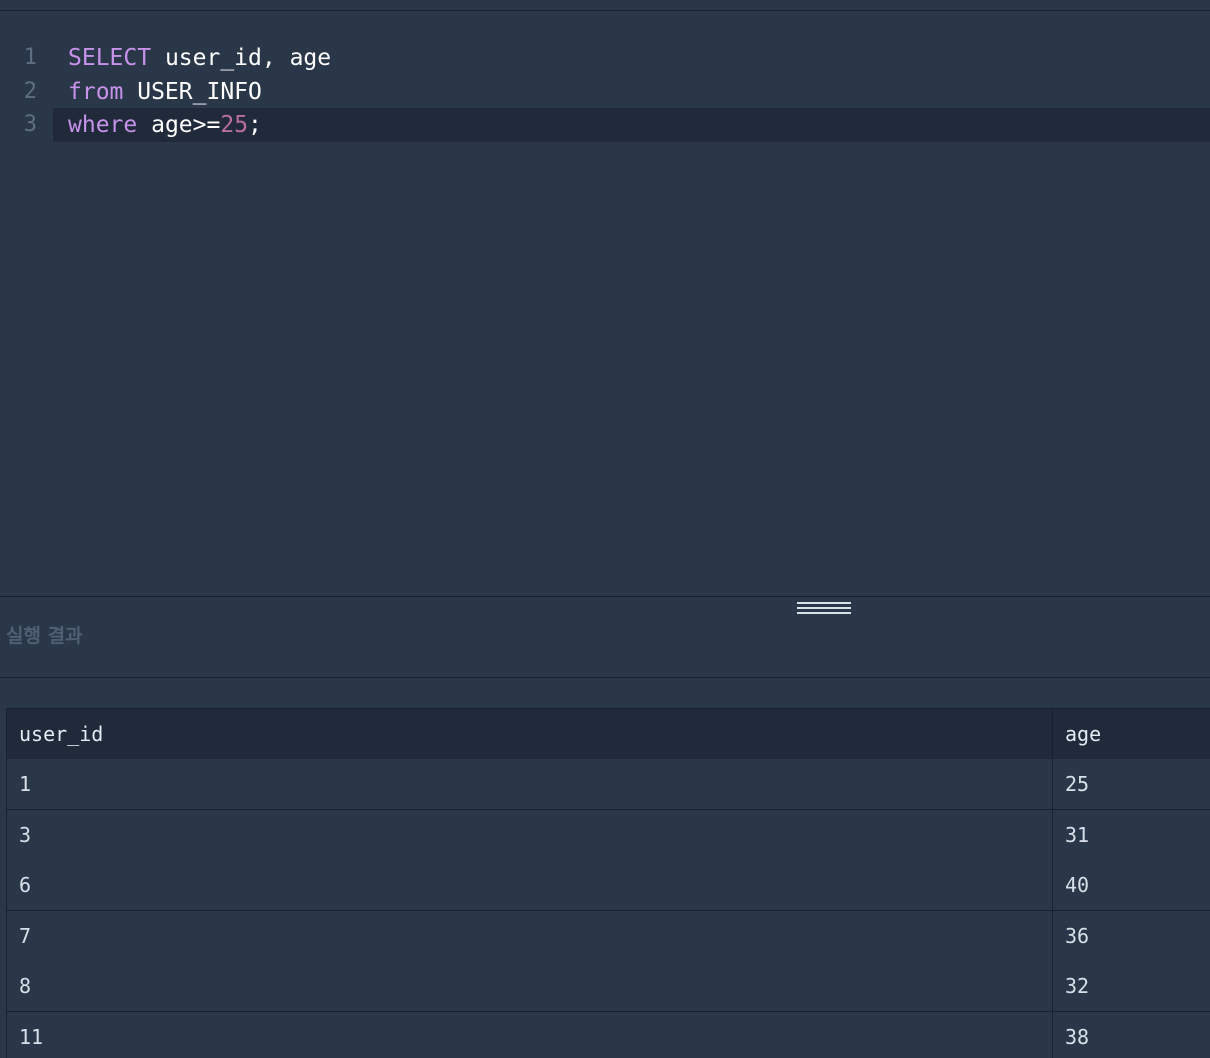  What do you see at coordinates (608, 1035) in the screenshot?
I see `table-row: 11 38` at bounding box center [608, 1035].